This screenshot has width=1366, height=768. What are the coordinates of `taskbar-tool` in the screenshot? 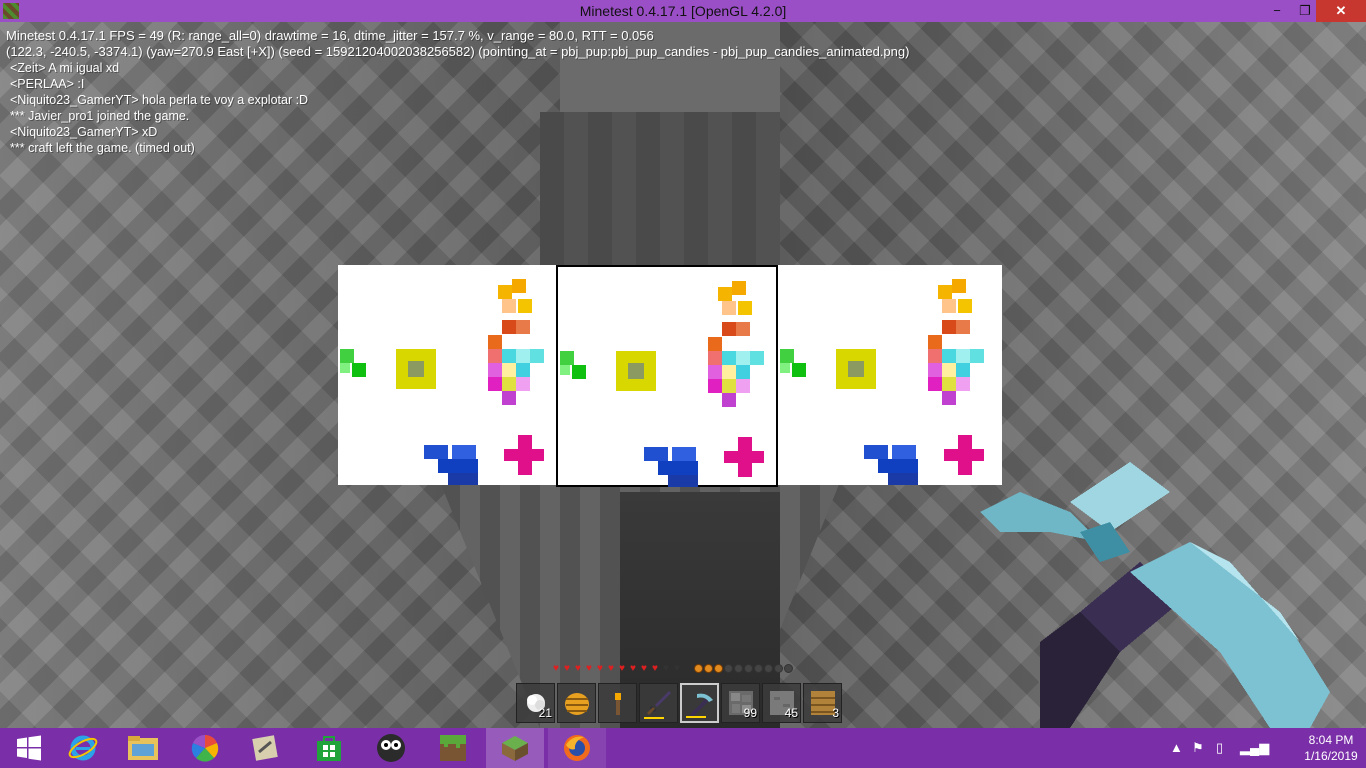 It's located at (265, 748).